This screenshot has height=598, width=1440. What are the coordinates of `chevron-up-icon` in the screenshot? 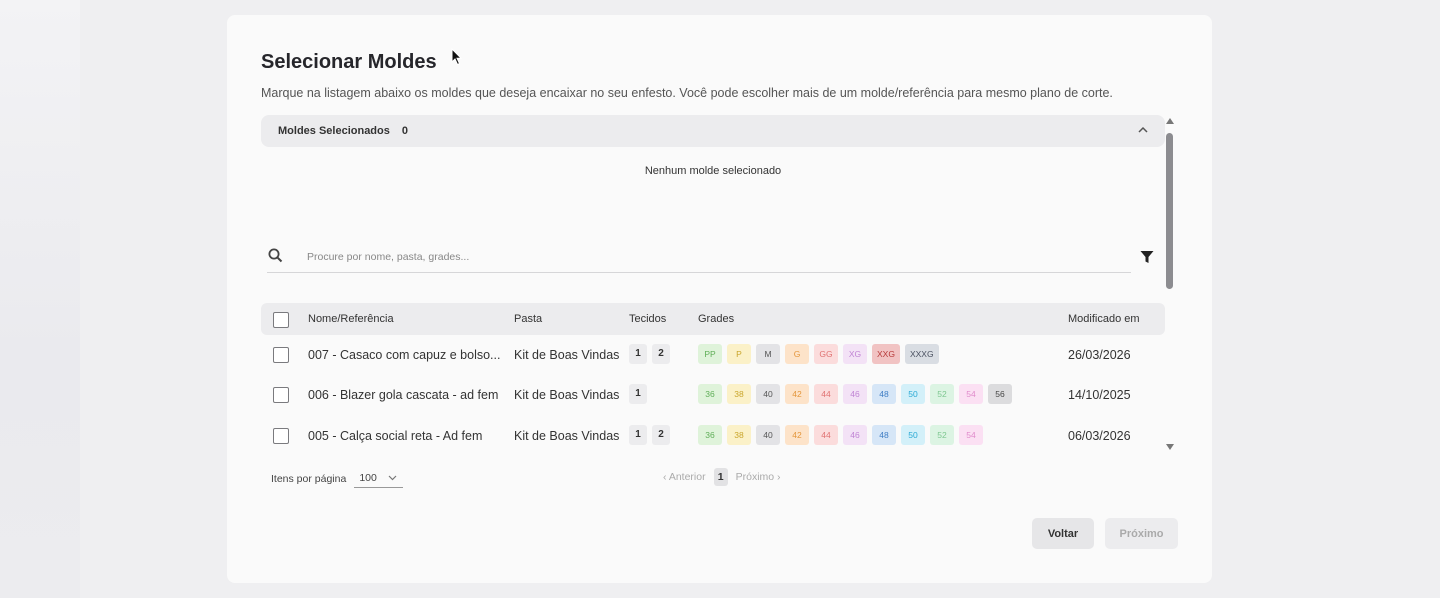 It's located at (1143, 130).